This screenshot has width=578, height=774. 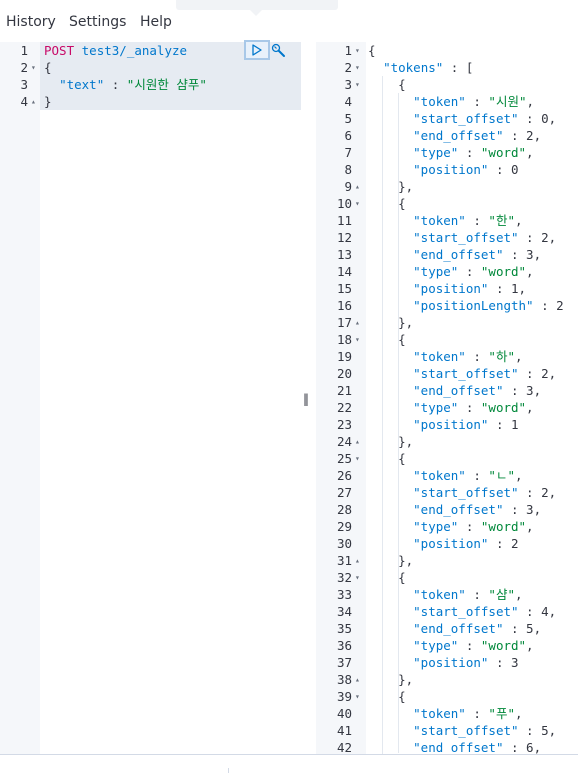 What do you see at coordinates (344, 492) in the screenshot?
I see `line-number: 27` at bounding box center [344, 492].